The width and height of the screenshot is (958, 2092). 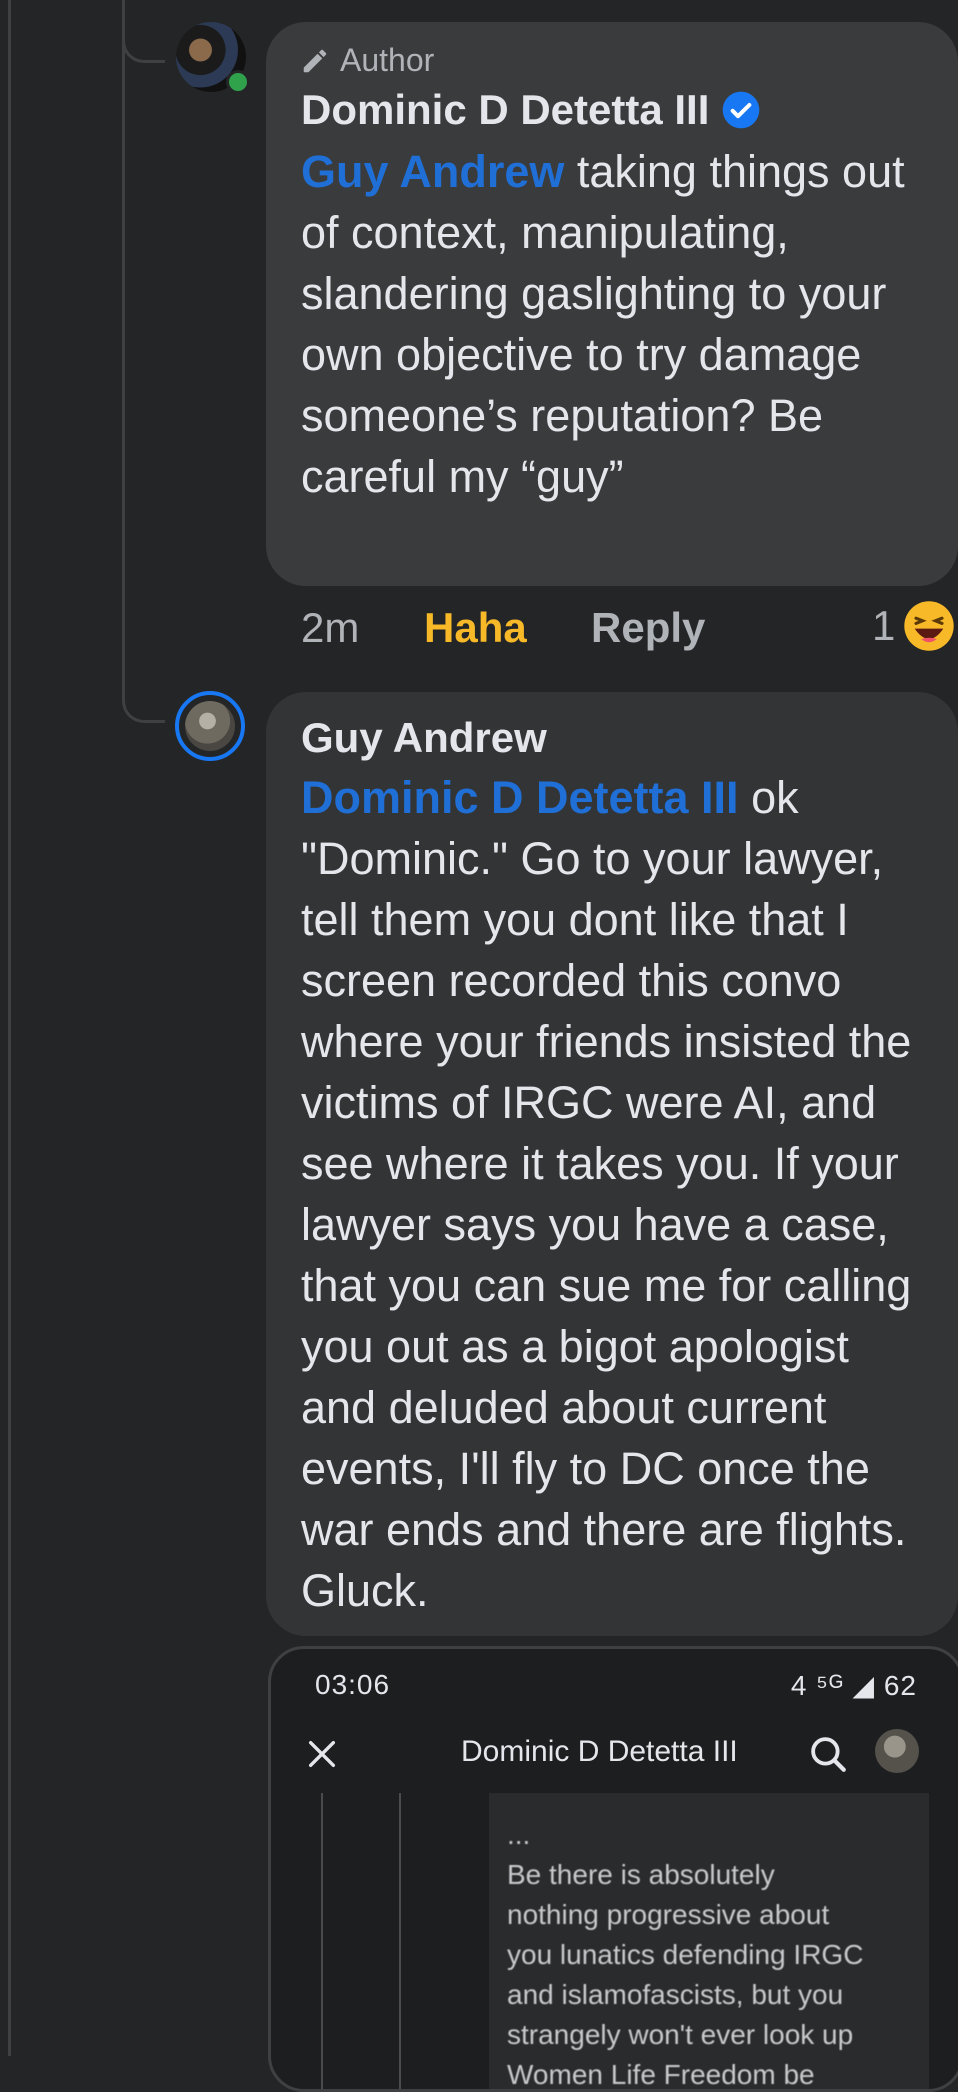 I want to click on avatar-guy-andrew, so click(x=210, y=726).